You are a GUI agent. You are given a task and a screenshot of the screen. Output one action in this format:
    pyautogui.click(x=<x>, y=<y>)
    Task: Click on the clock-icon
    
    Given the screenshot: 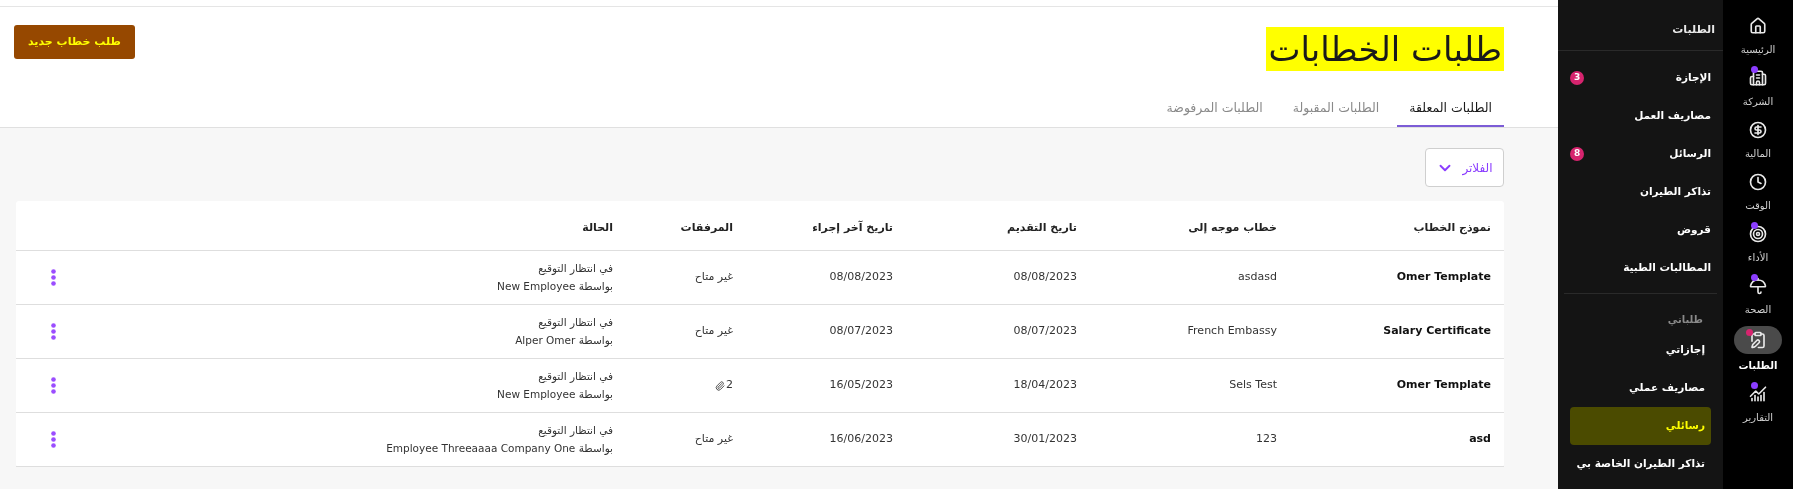 What is the action you would take?
    pyautogui.click(x=1758, y=182)
    